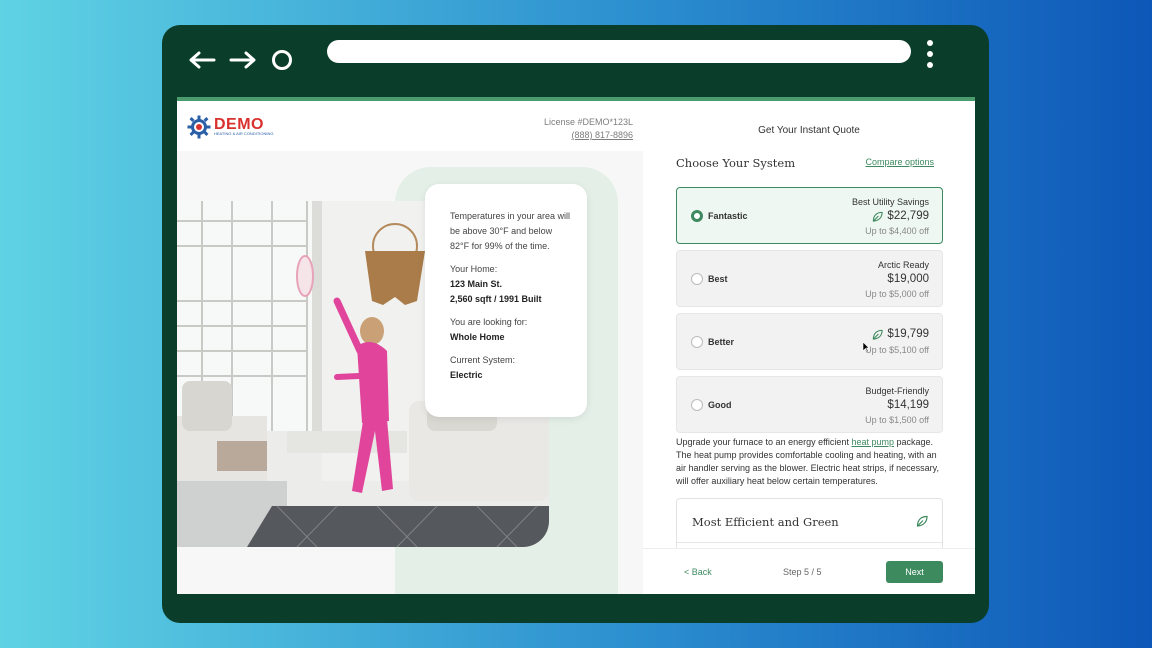 Image resolution: width=1152 pixels, height=648 pixels. Describe the element at coordinates (897, 420) in the screenshot. I see `option-discount: Up to $1,500 off` at that location.